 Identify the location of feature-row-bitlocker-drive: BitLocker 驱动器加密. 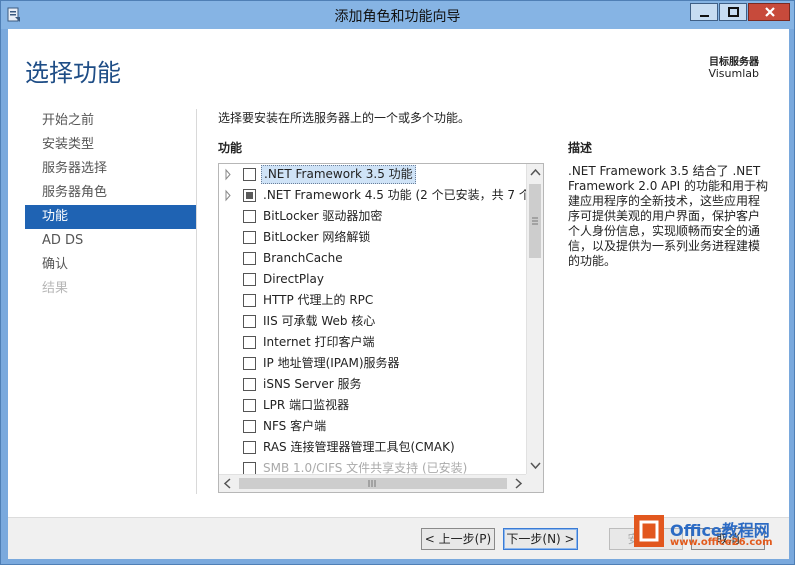
(373, 216).